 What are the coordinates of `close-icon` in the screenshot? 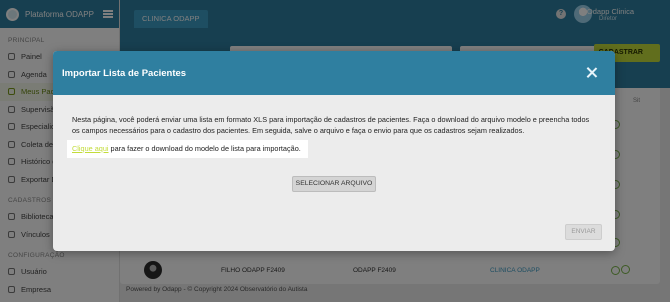 It's located at (592, 73).